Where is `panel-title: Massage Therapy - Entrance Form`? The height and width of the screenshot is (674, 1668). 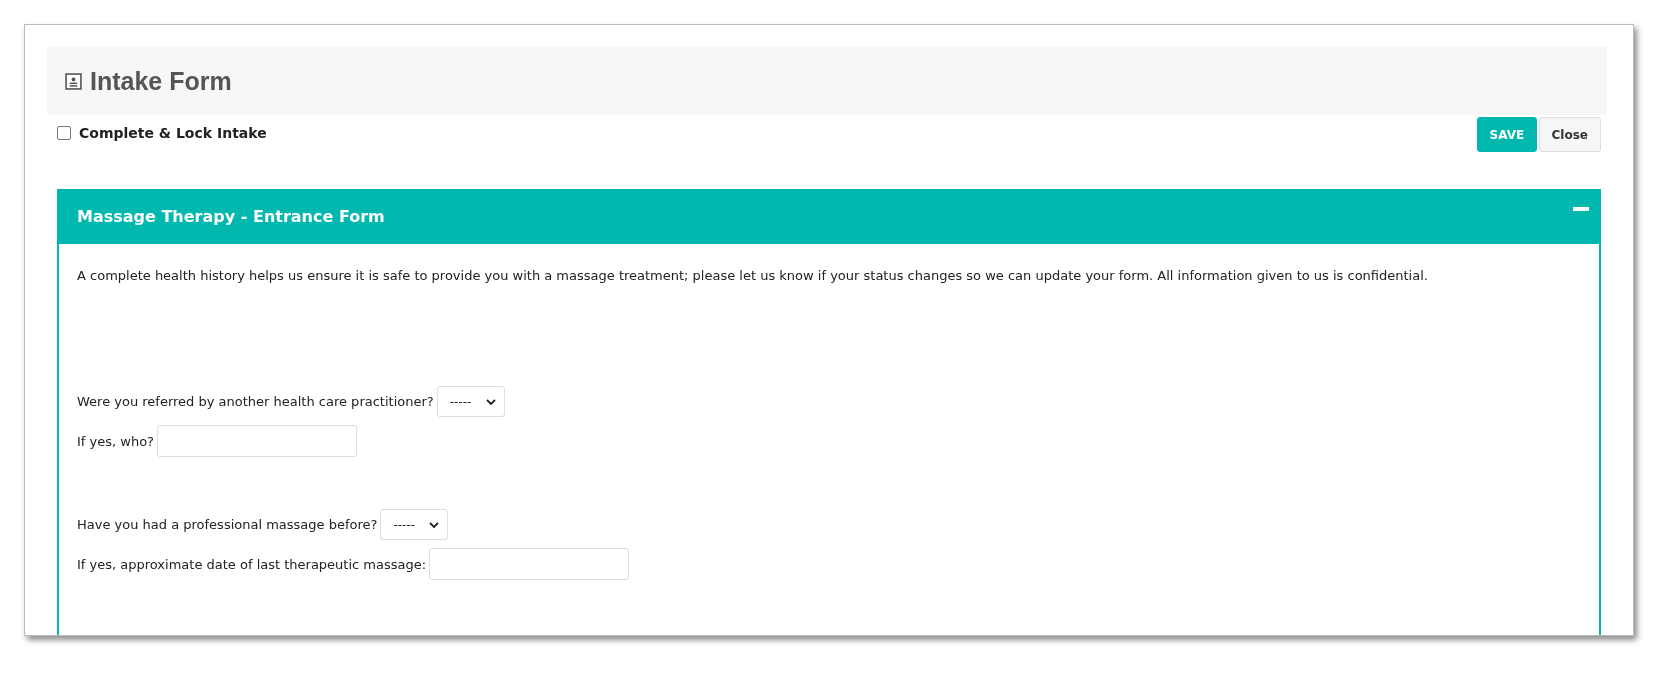 panel-title: Massage Therapy - Entrance Form is located at coordinates (231, 216).